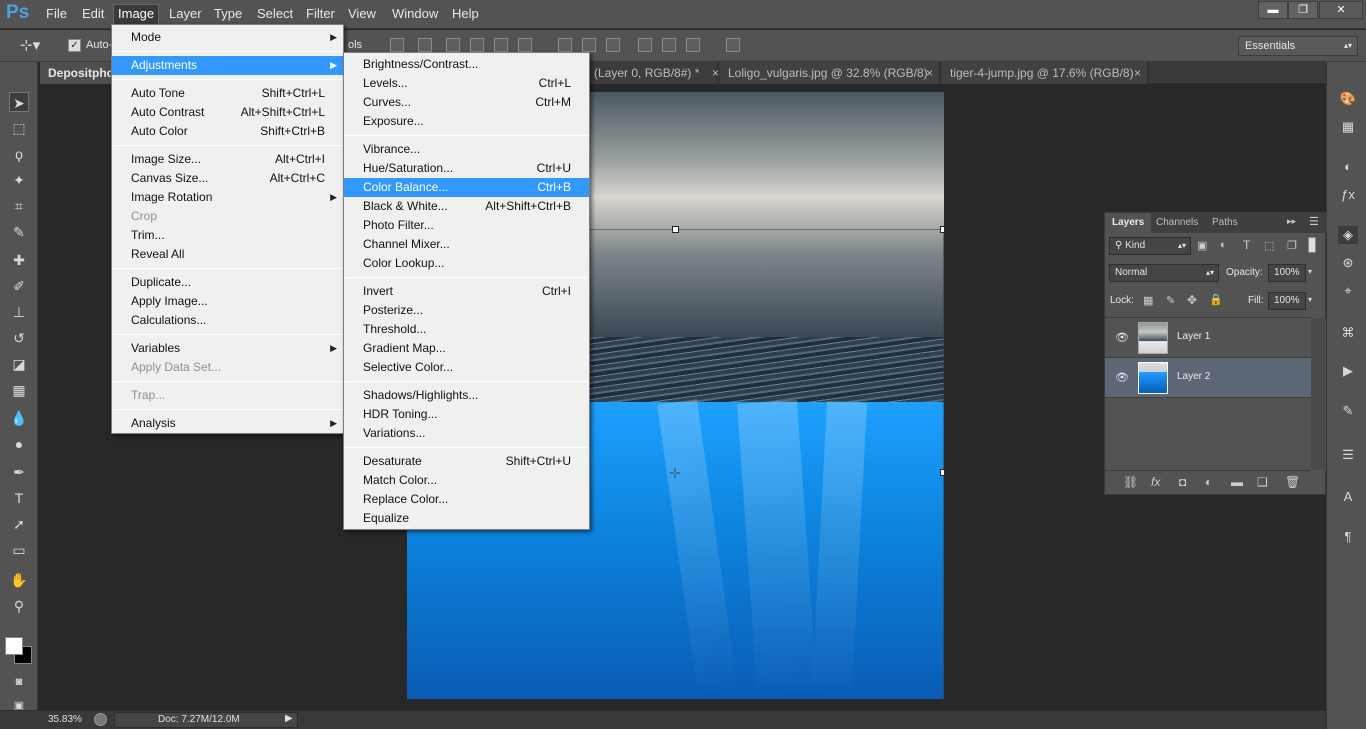 Image resolution: width=1366 pixels, height=729 pixels. Describe the element at coordinates (453, 45) in the screenshot. I see `align-bottom-icon` at that location.